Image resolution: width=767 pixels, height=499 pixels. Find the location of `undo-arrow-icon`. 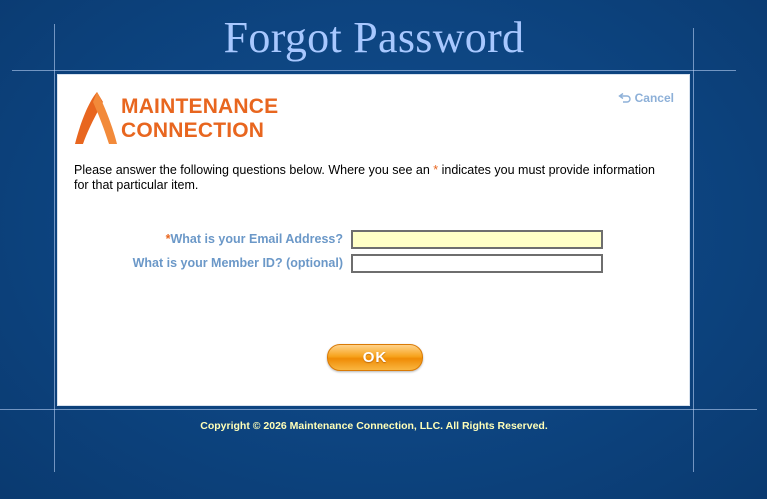

undo-arrow-icon is located at coordinates (624, 98).